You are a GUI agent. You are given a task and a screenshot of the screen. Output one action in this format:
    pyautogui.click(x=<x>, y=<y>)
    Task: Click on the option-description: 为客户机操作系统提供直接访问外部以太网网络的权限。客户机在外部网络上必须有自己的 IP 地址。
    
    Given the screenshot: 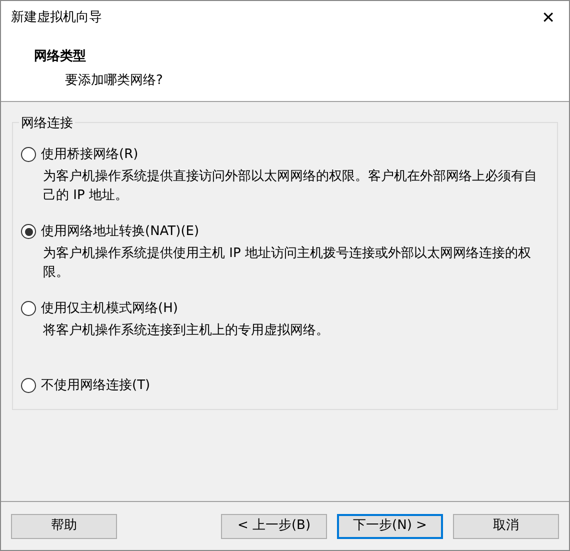 What is the action you would take?
    pyautogui.click(x=290, y=185)
    